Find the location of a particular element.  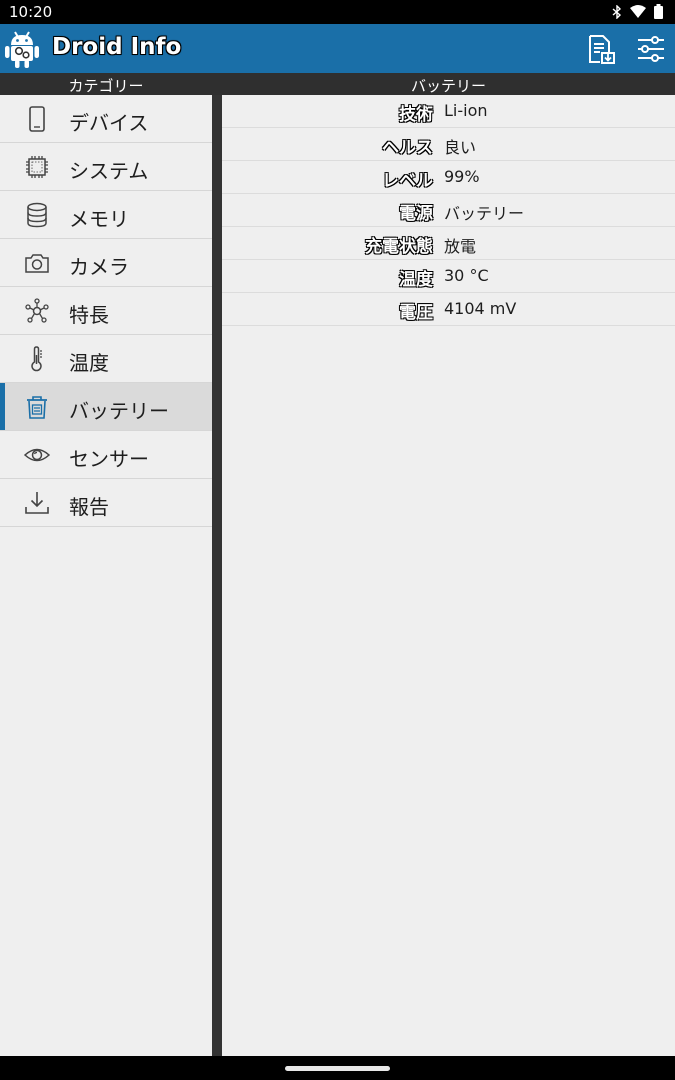

detail-key: 電圧 is located at coordinates (416, 313).